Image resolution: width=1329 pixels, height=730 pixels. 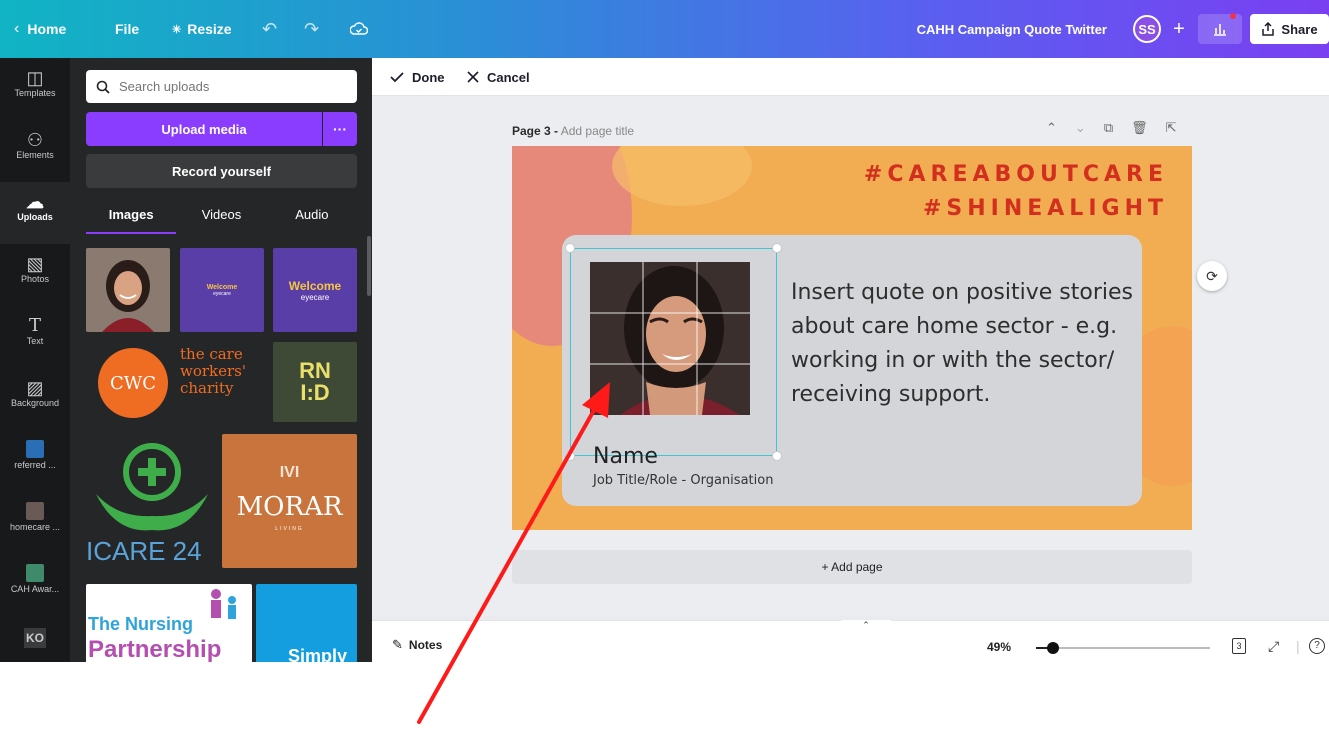 What do you see at coordinates (312, 216) in the screenshot?
I see `tab-audio: Audio` at bounding box center [312, 216].